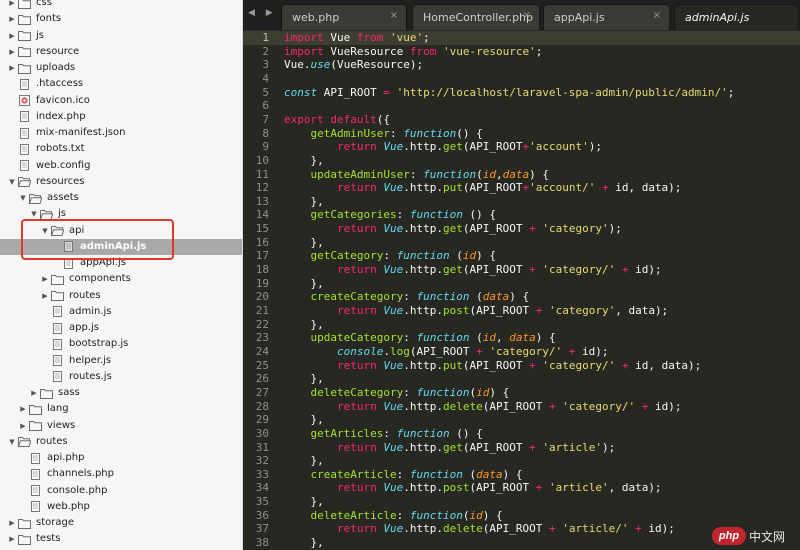  Describe the element at coordinates (121, 117) in the screenshot. I see `tree-file-row: index.php` at that location.